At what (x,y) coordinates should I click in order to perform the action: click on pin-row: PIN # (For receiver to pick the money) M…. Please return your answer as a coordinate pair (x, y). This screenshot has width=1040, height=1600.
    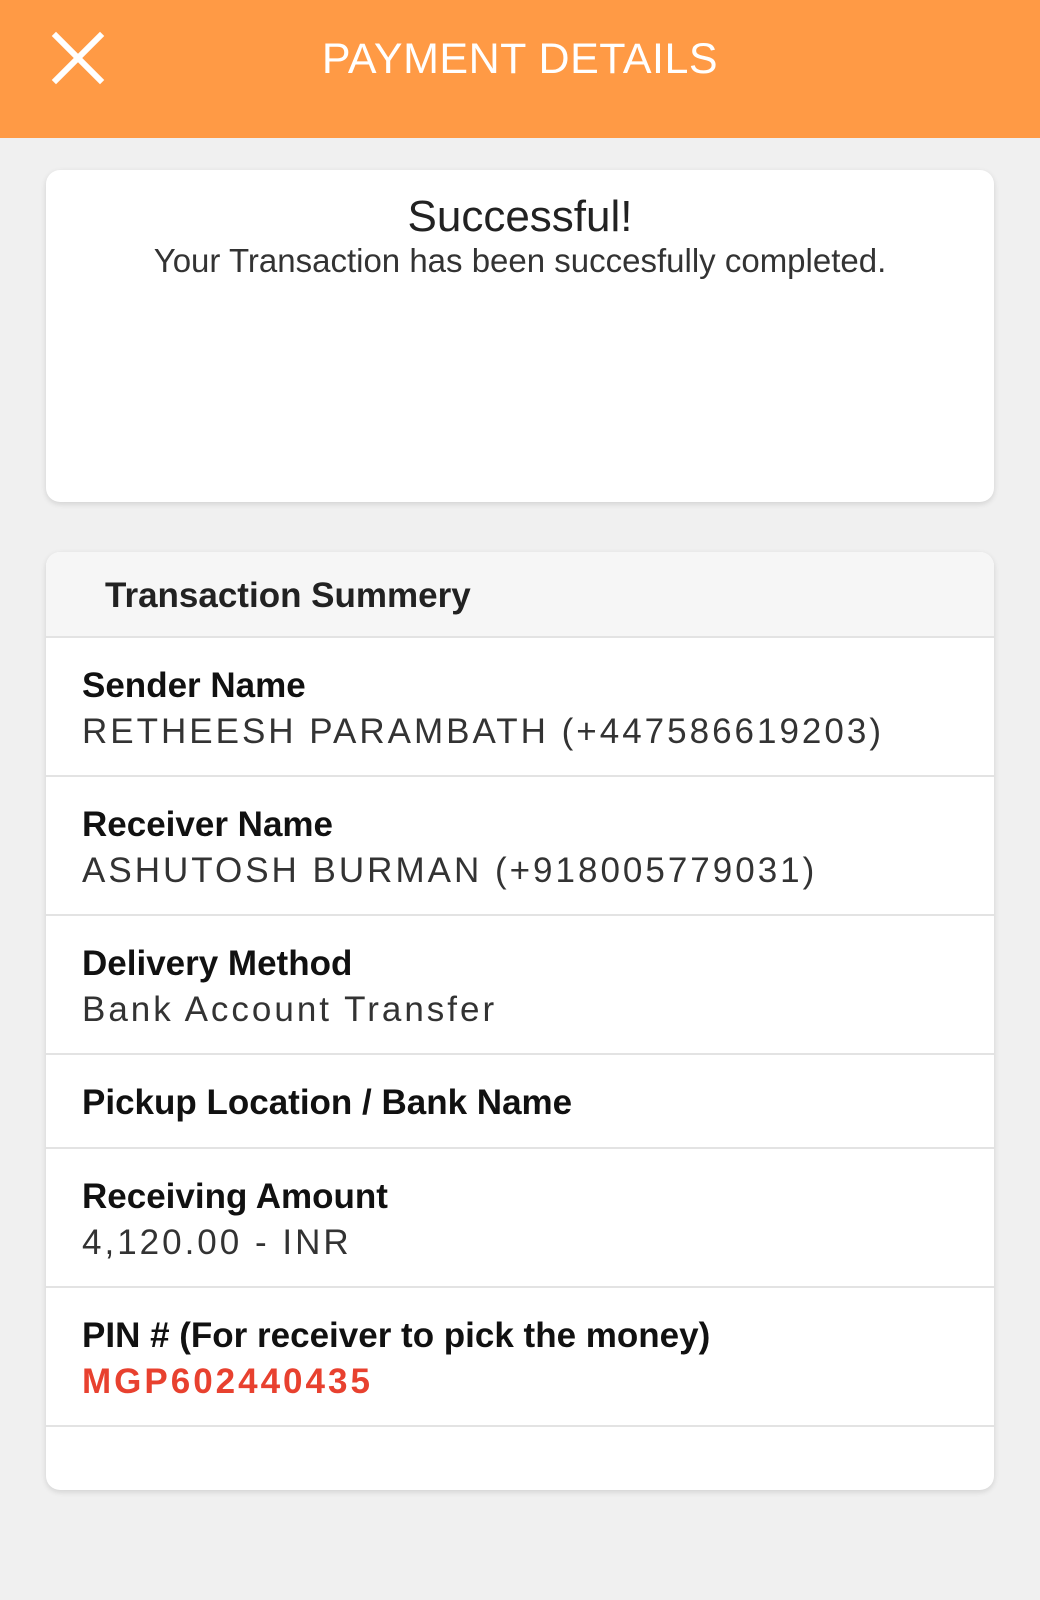
    Looking at the image, I should click on (520, 1357).